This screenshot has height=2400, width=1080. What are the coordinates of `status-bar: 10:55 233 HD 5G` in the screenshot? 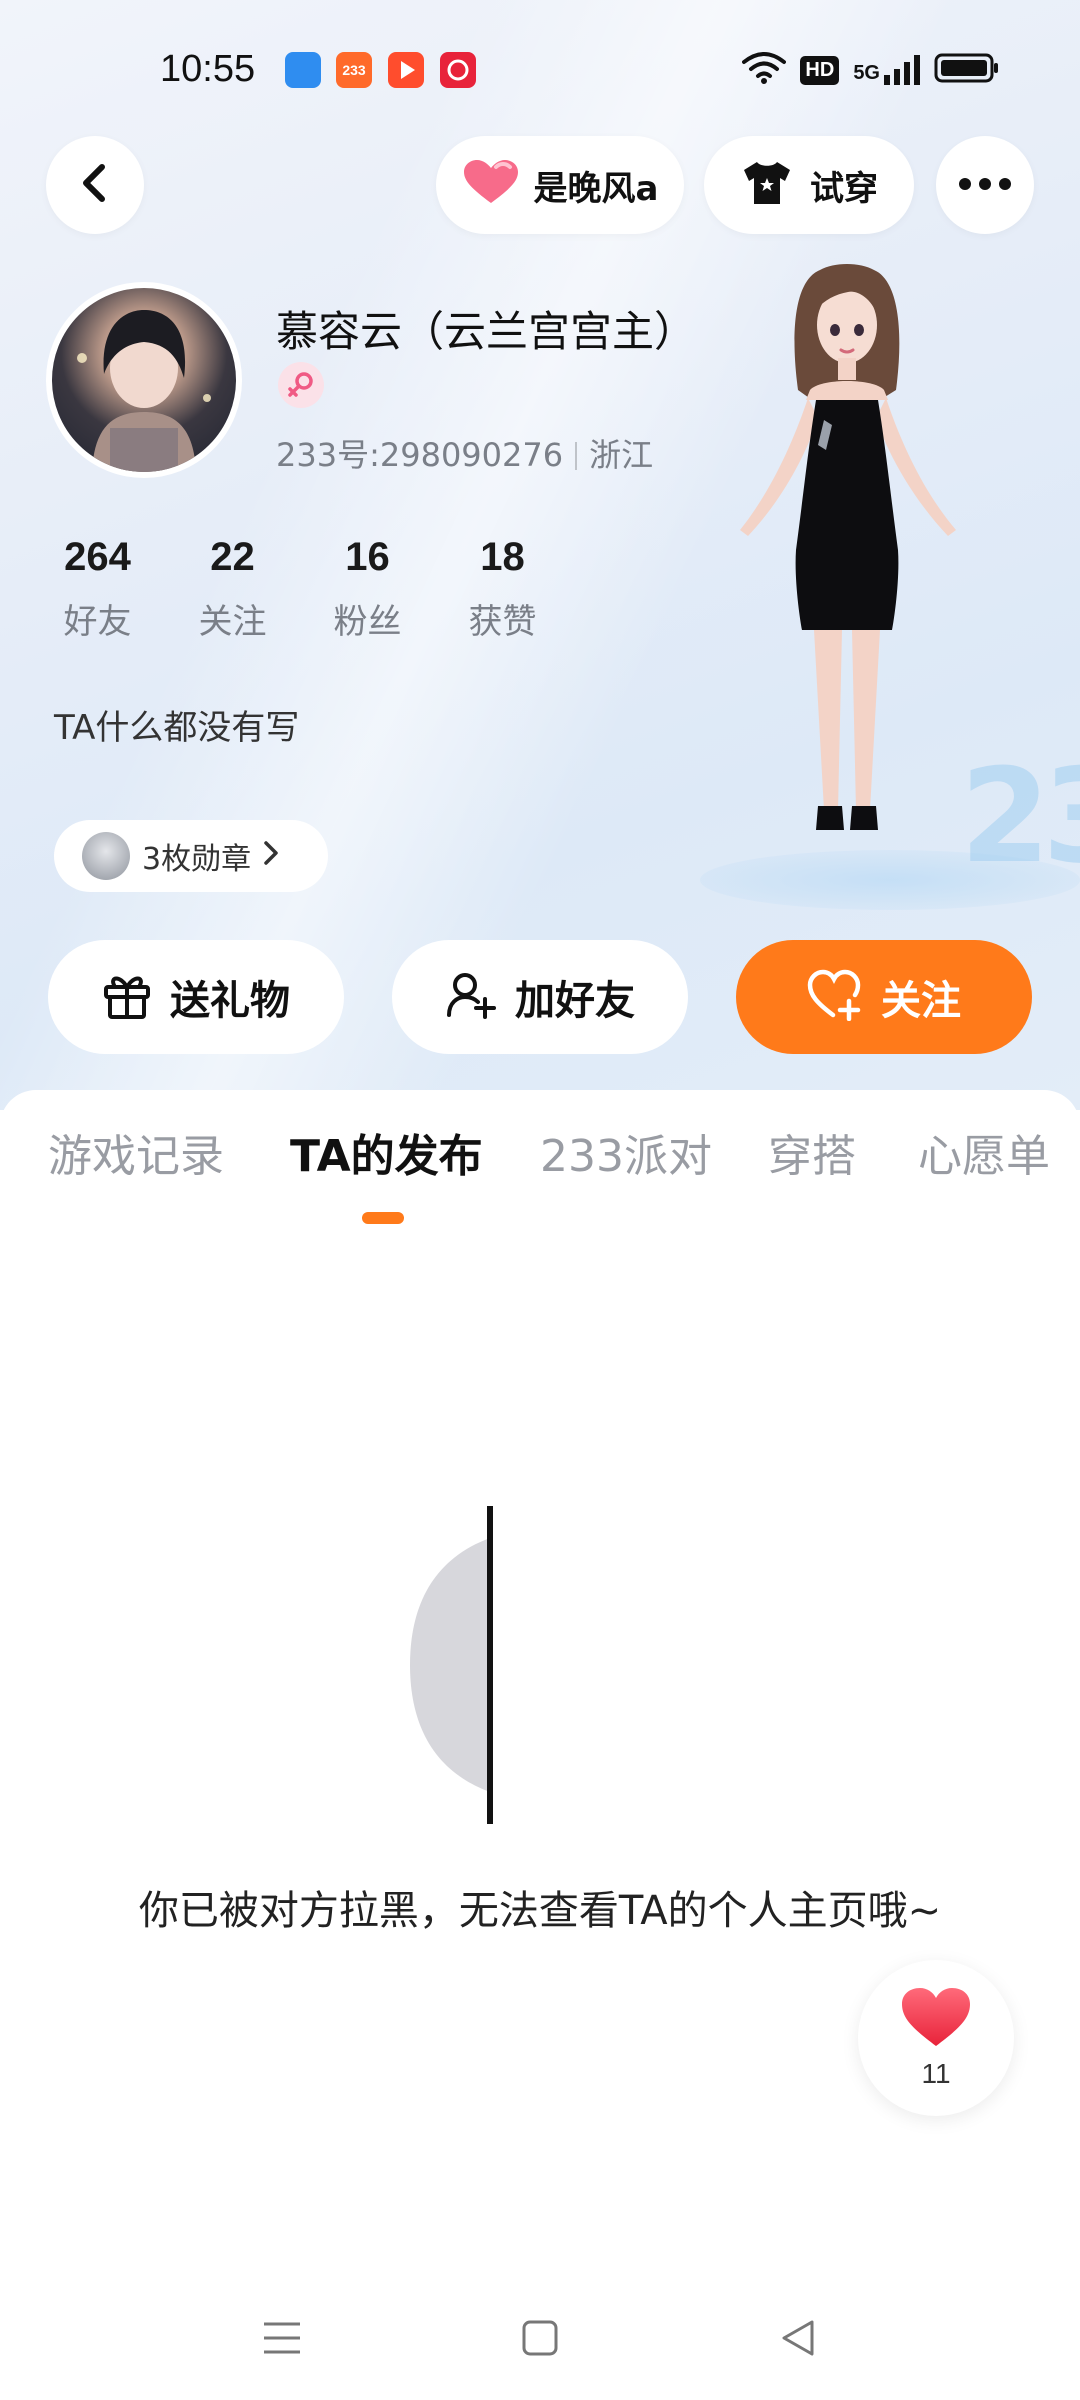 It's located at (540, 70).